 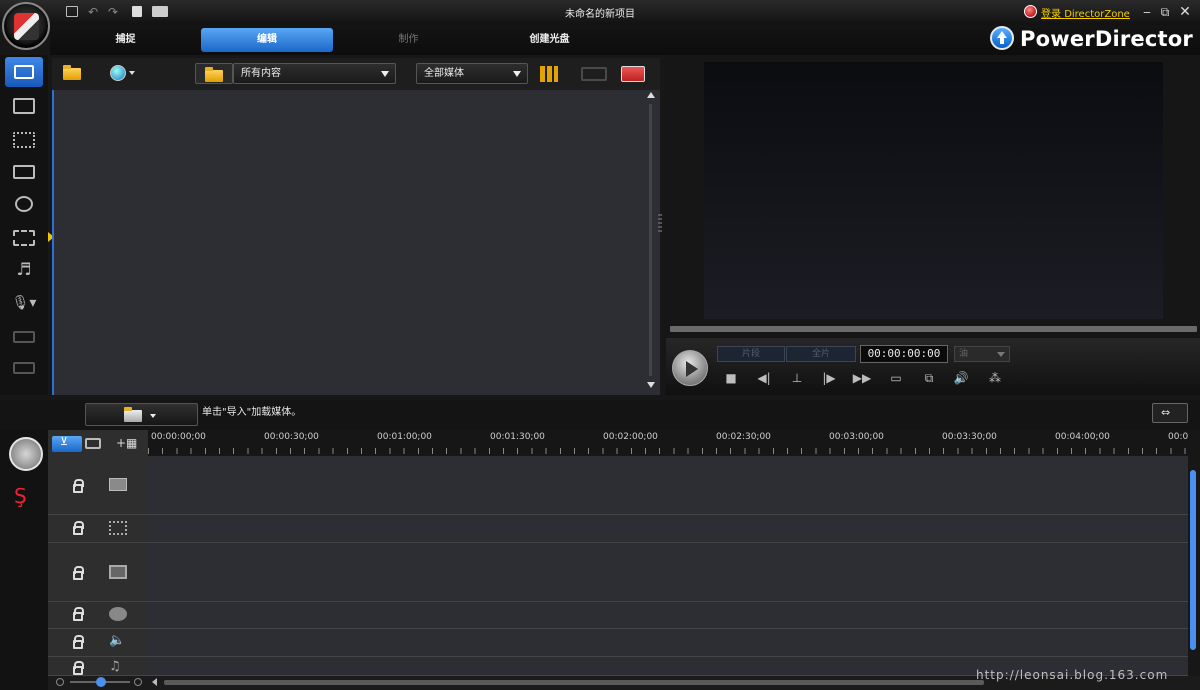 I want to click on import-hint: 单击"导入"加载媒体。, so click(x=252, y=412).